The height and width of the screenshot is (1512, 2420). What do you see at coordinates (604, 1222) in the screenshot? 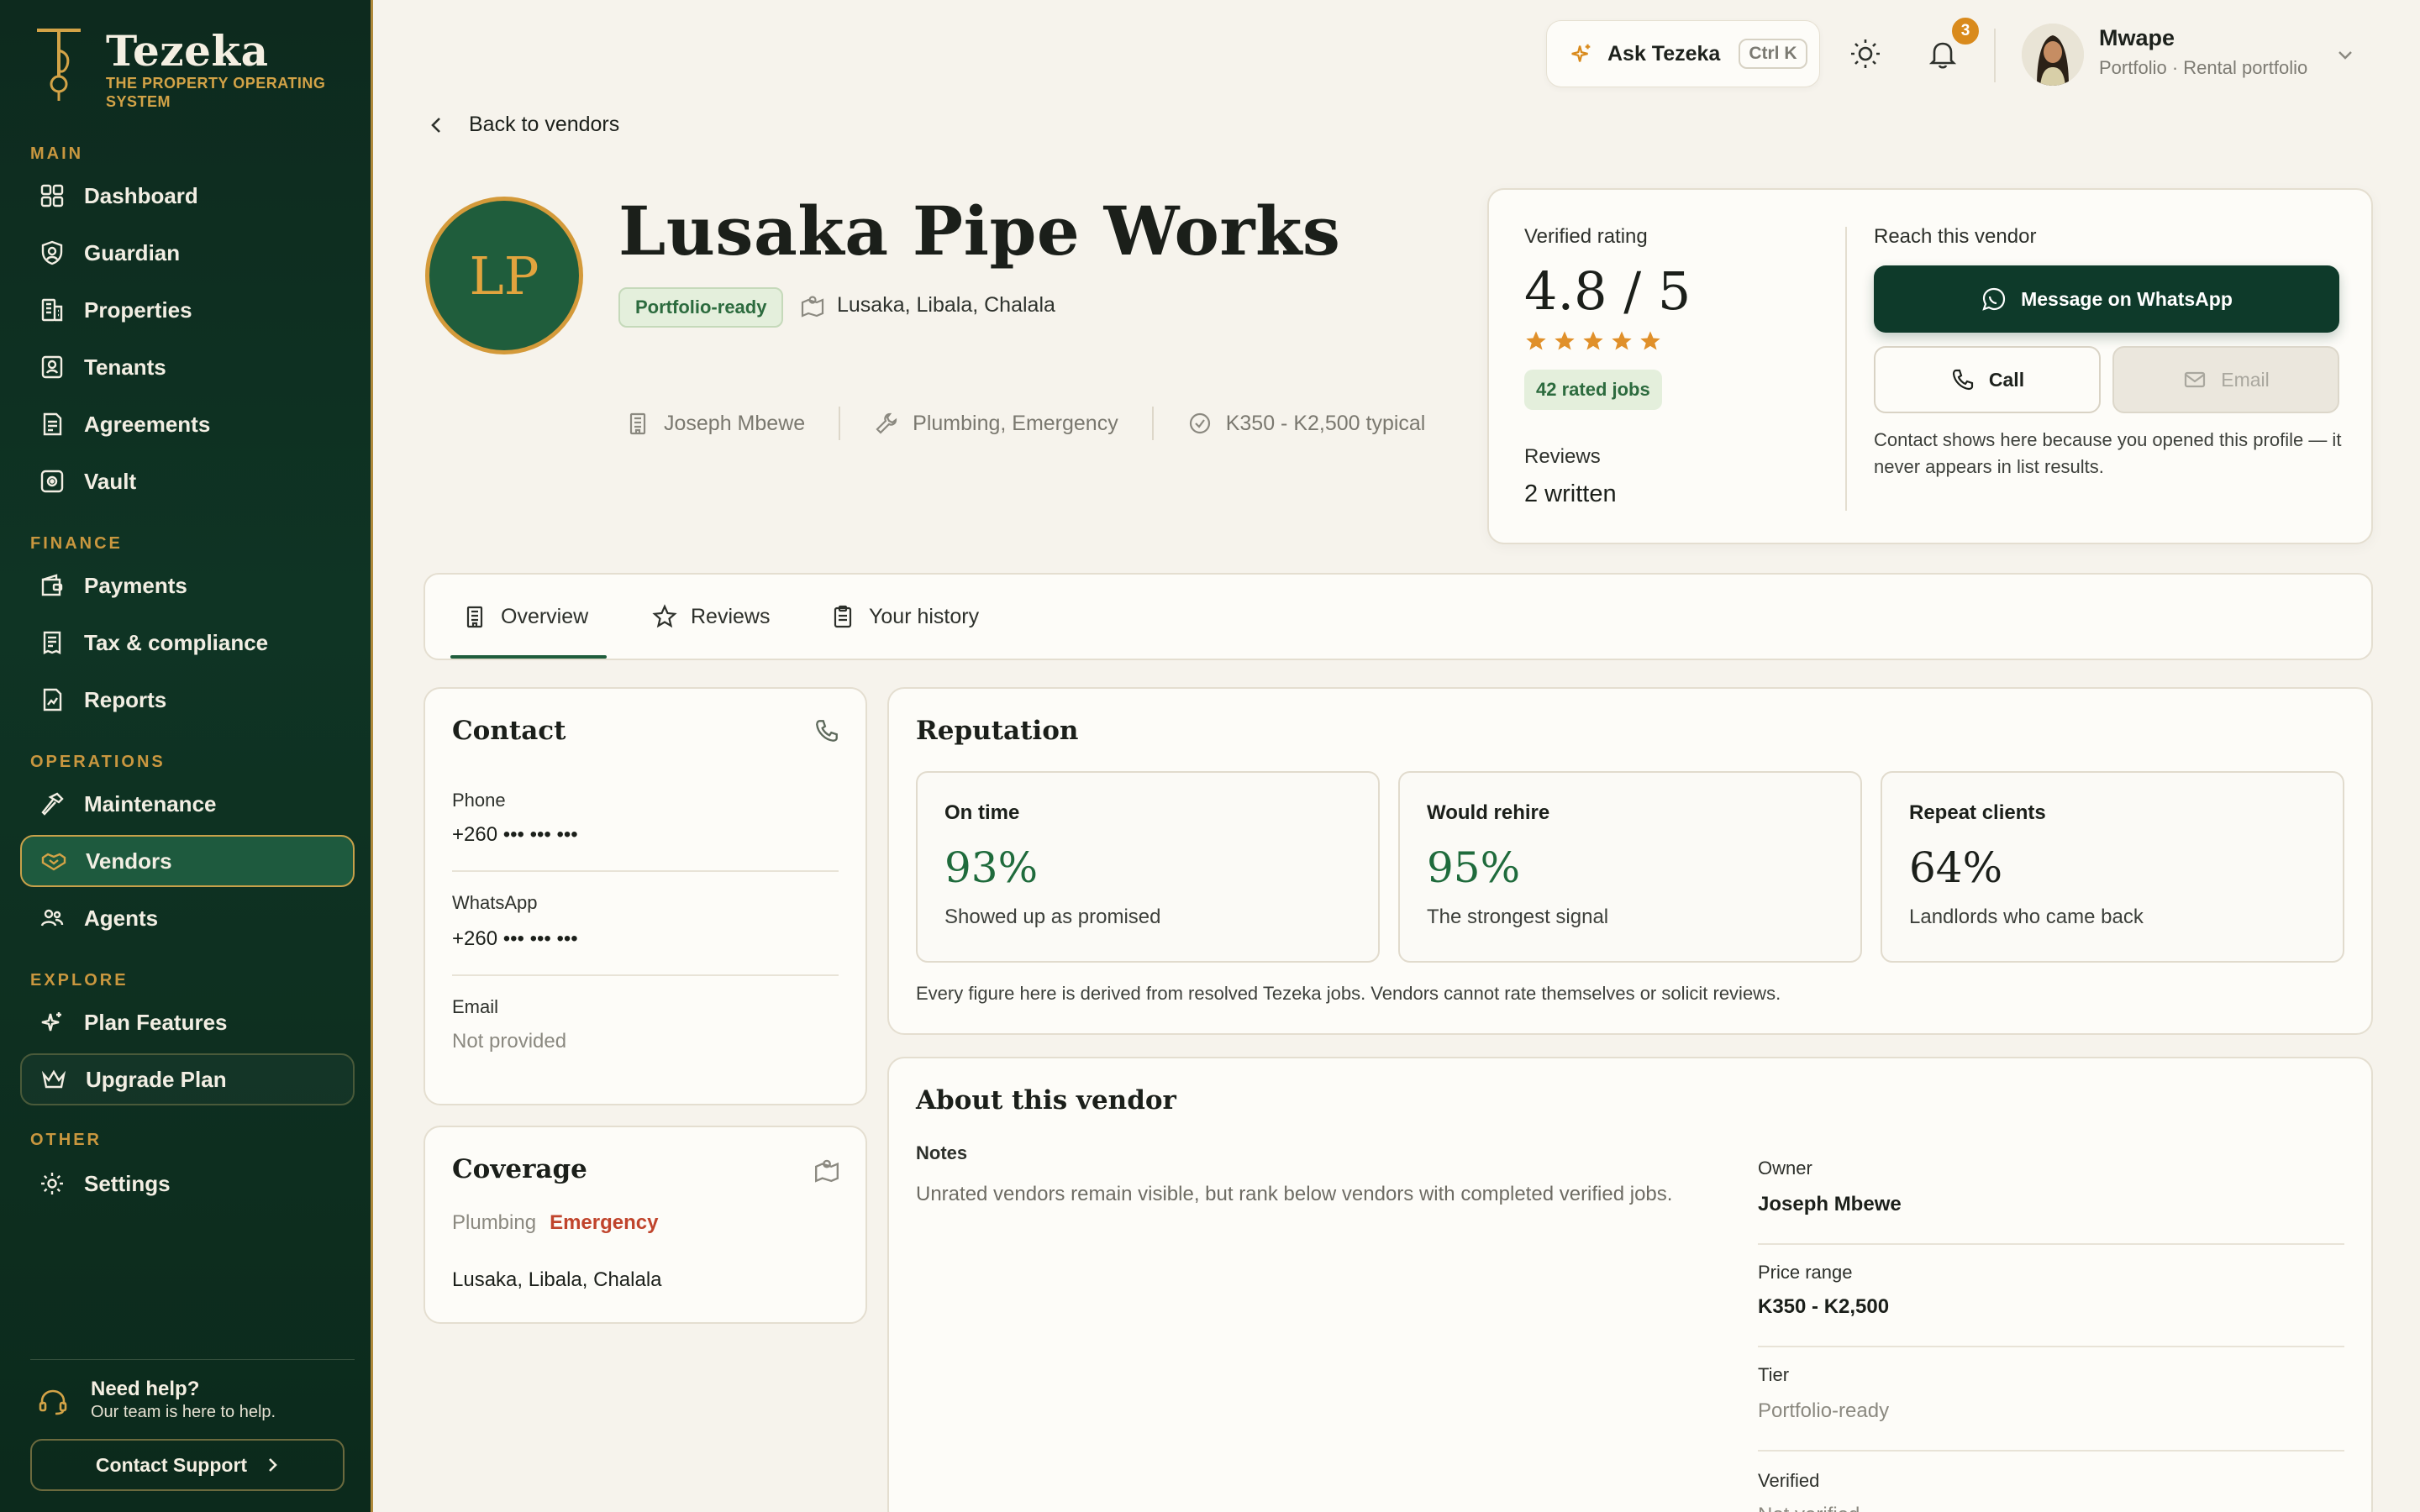
I see `service-tag-emergency: Emergency` at bounding box center [604, 1222].